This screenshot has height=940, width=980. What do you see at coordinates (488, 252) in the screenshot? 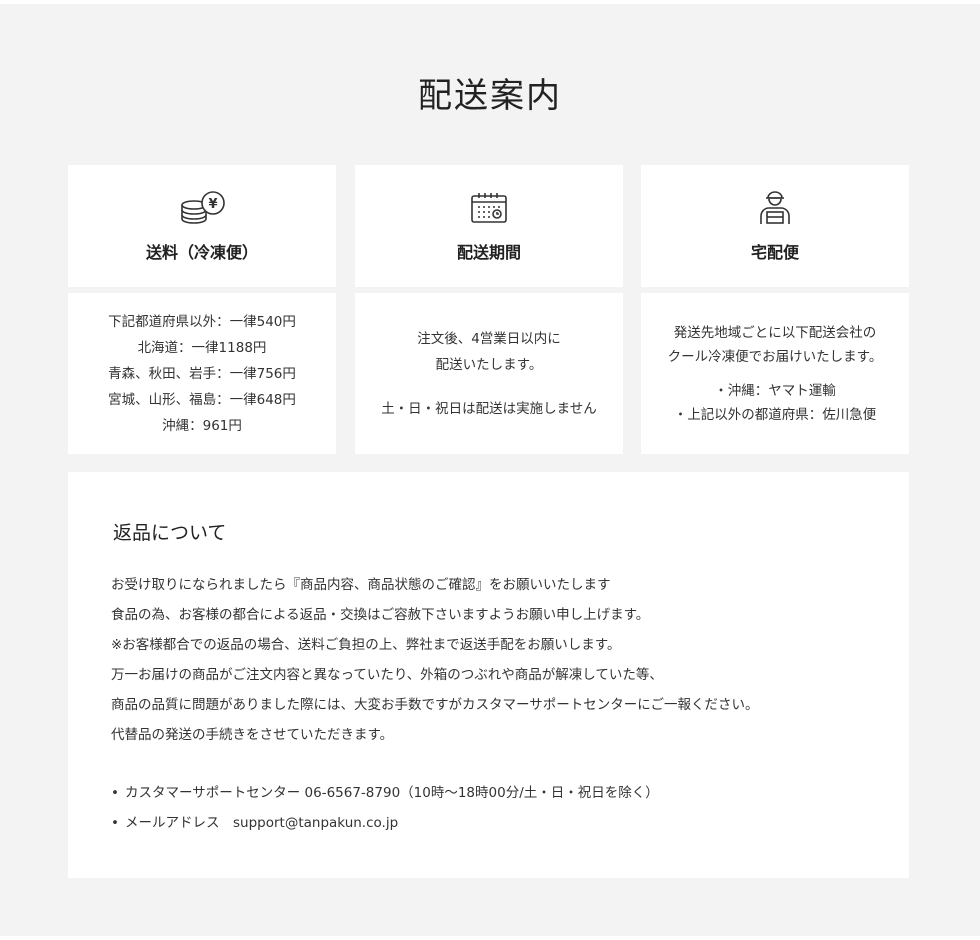
I see `delivery-period-label: 配送期間` at bounding box center [488, 252].